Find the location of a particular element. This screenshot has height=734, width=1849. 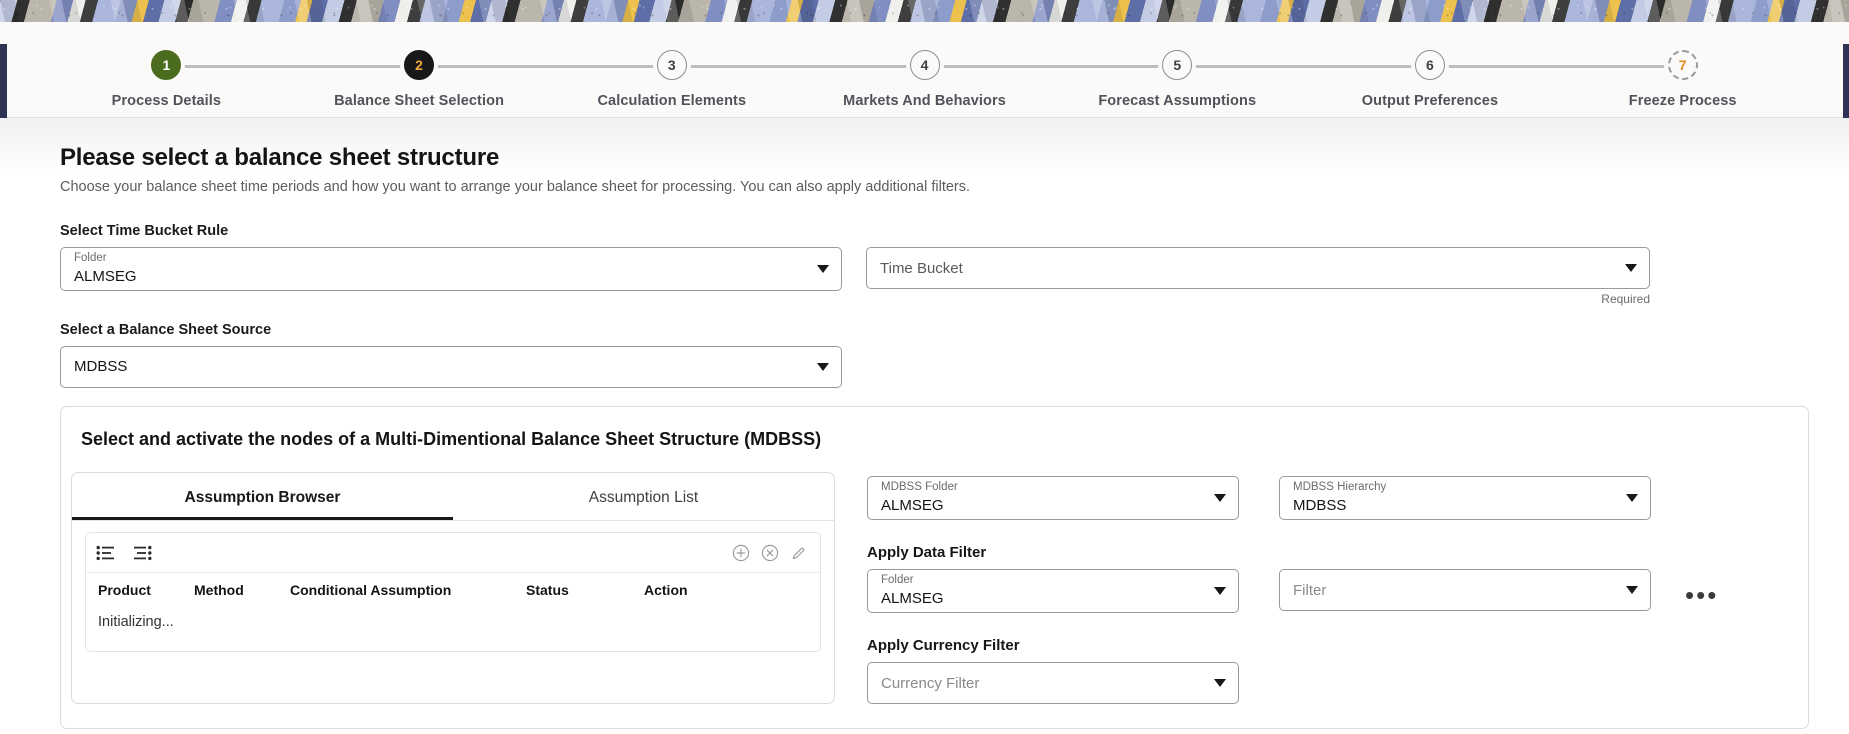

apply-currency-filter-label: Apply Currency Filter is located at coordinates (943, 645).